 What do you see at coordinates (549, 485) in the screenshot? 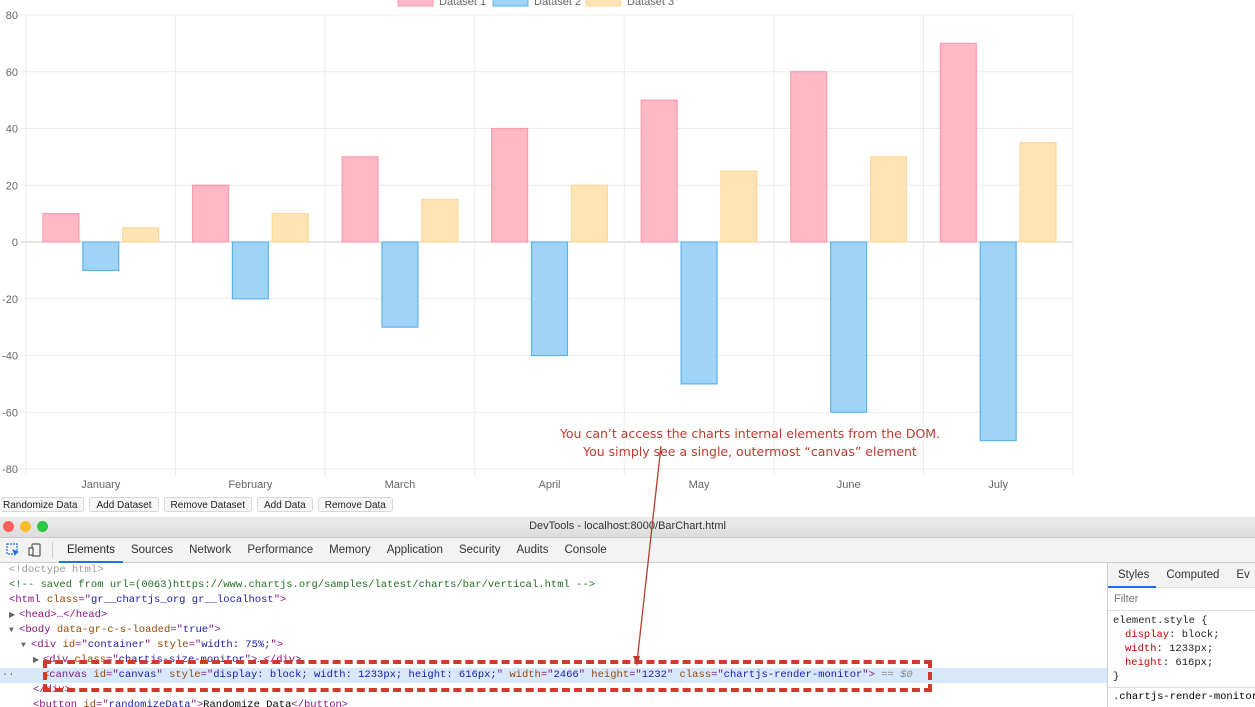
I see `x-tick-label: April` at bounding box center [549, 485].